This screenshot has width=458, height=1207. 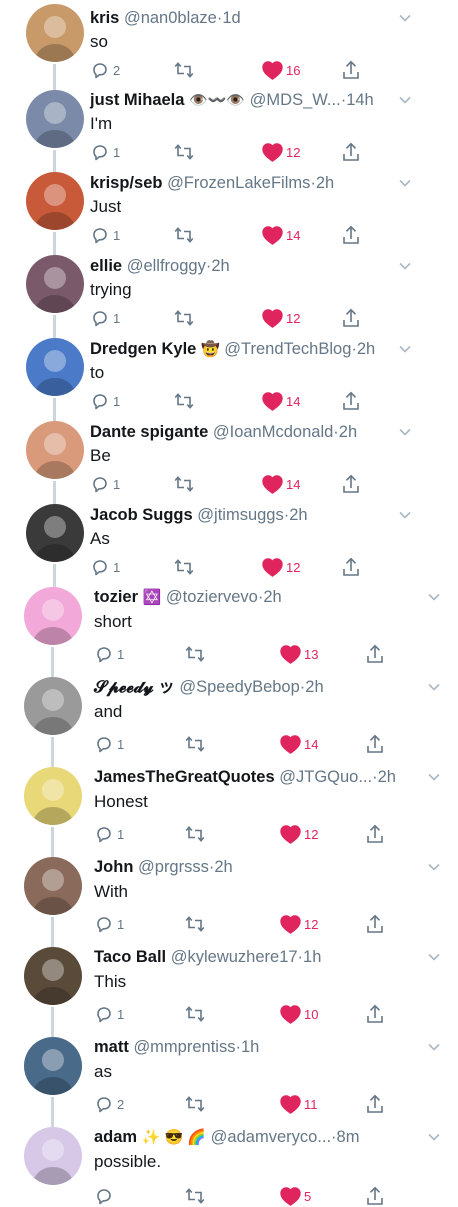 What do you see at coordinates (231, 18) in the screenshot?
I see `timestamp: 1d` at bounding box center [231, 18].